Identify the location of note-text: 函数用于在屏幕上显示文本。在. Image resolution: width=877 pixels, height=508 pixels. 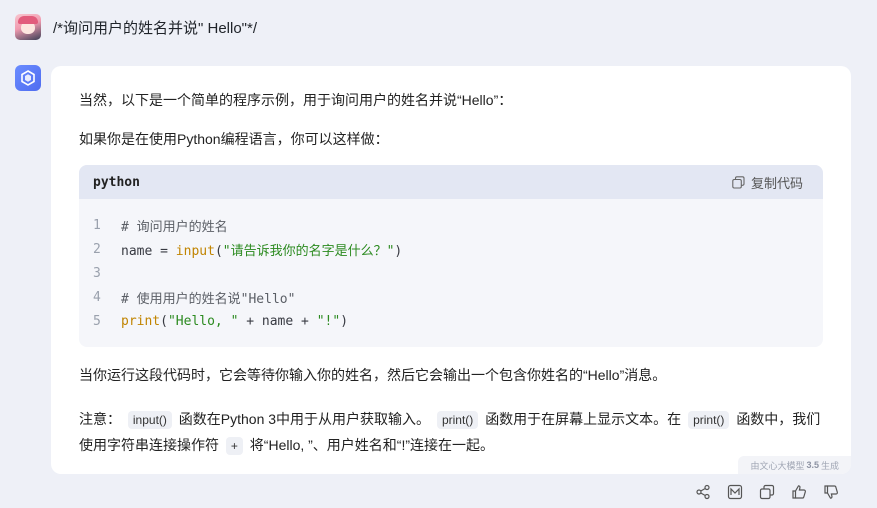
(583, 419).